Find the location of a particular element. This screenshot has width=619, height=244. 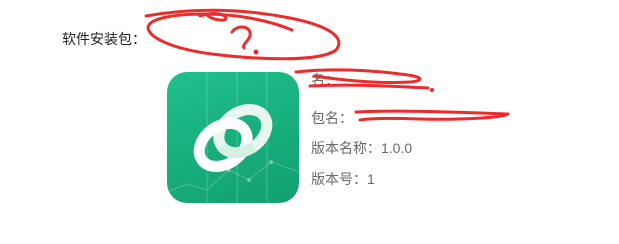

scribble-package-redaction is located at coordinates (432, 115).